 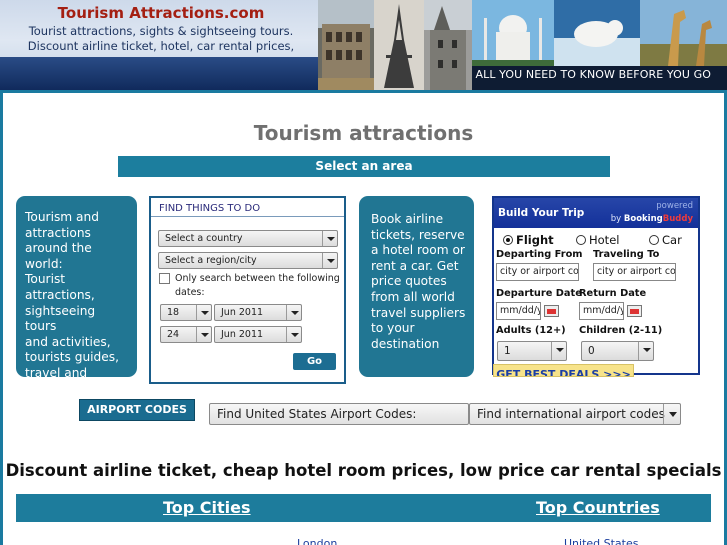 I want to click on country-select: Select a country, so click(x=248, y=238).